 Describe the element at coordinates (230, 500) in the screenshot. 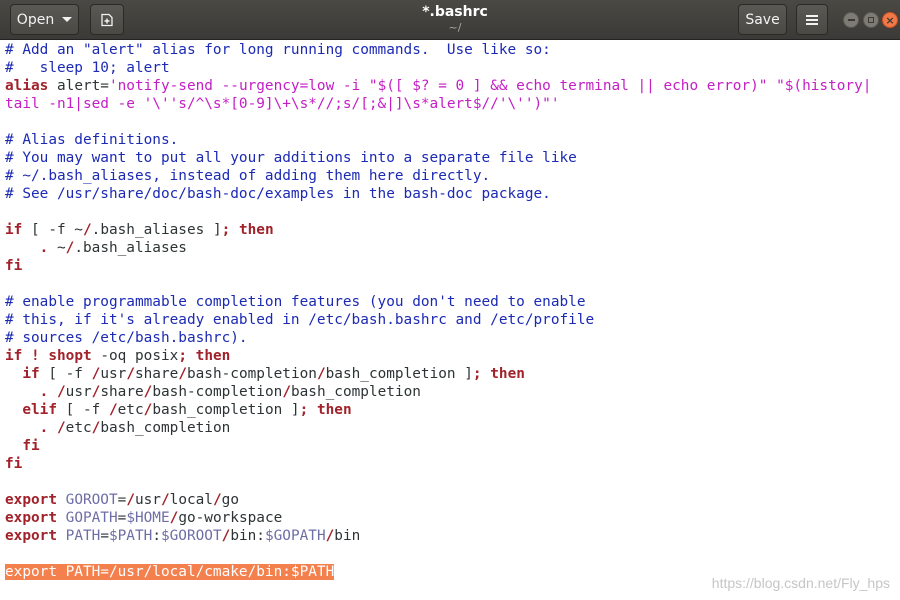

I see `code-token-plain: go` at that location.